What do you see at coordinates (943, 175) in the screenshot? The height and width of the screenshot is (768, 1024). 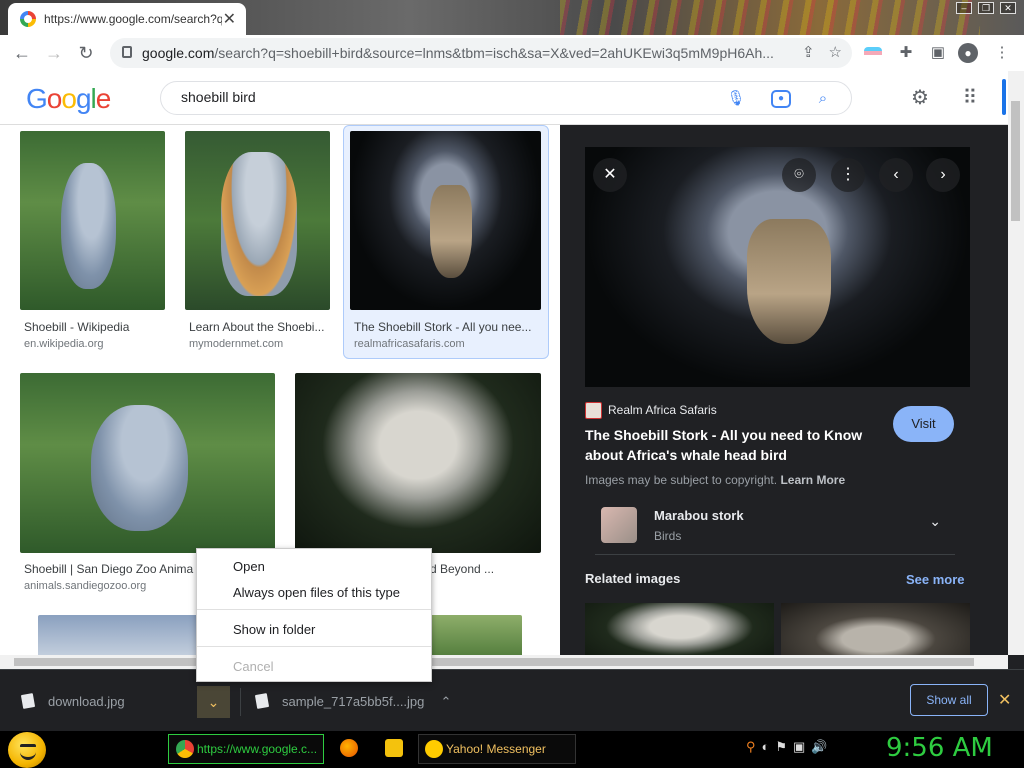 I see `next-image-icon: ›` at bounding box center [943, 175].